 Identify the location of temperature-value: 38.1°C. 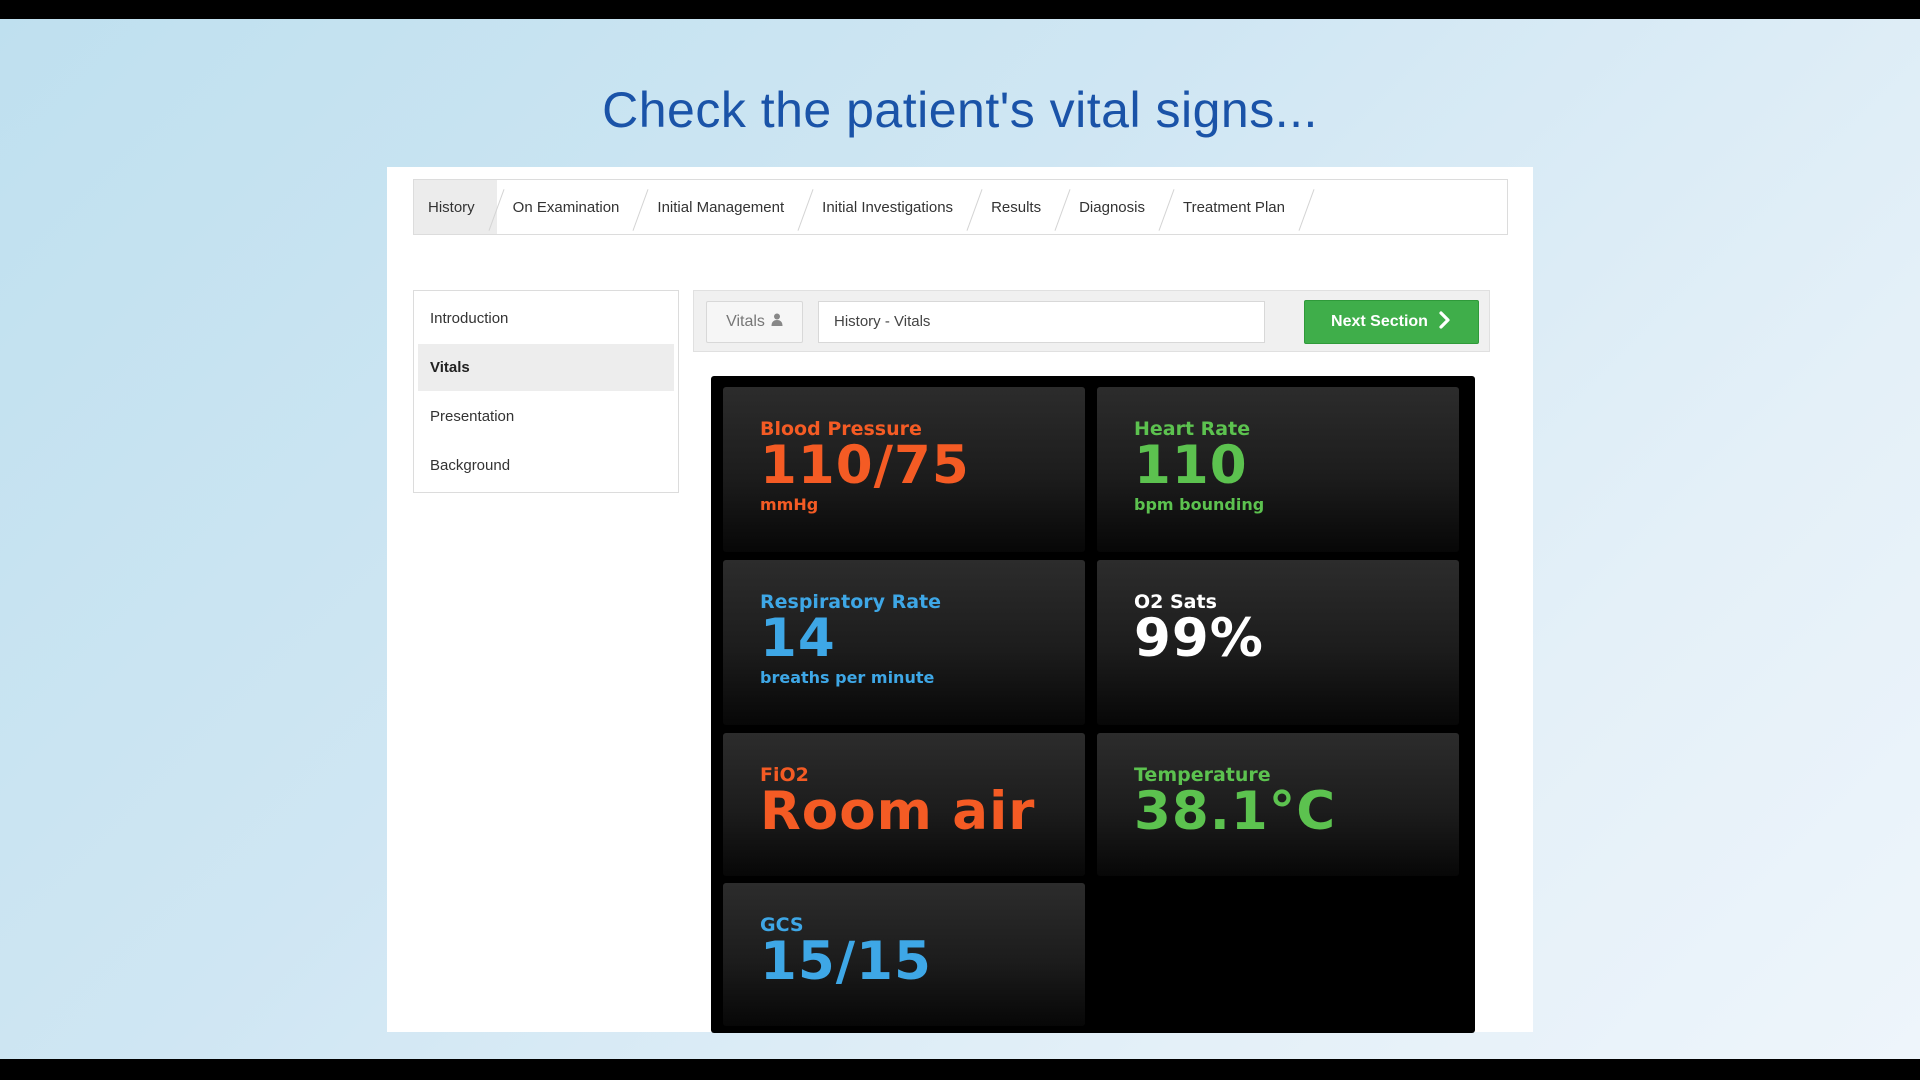
(1235, 811).